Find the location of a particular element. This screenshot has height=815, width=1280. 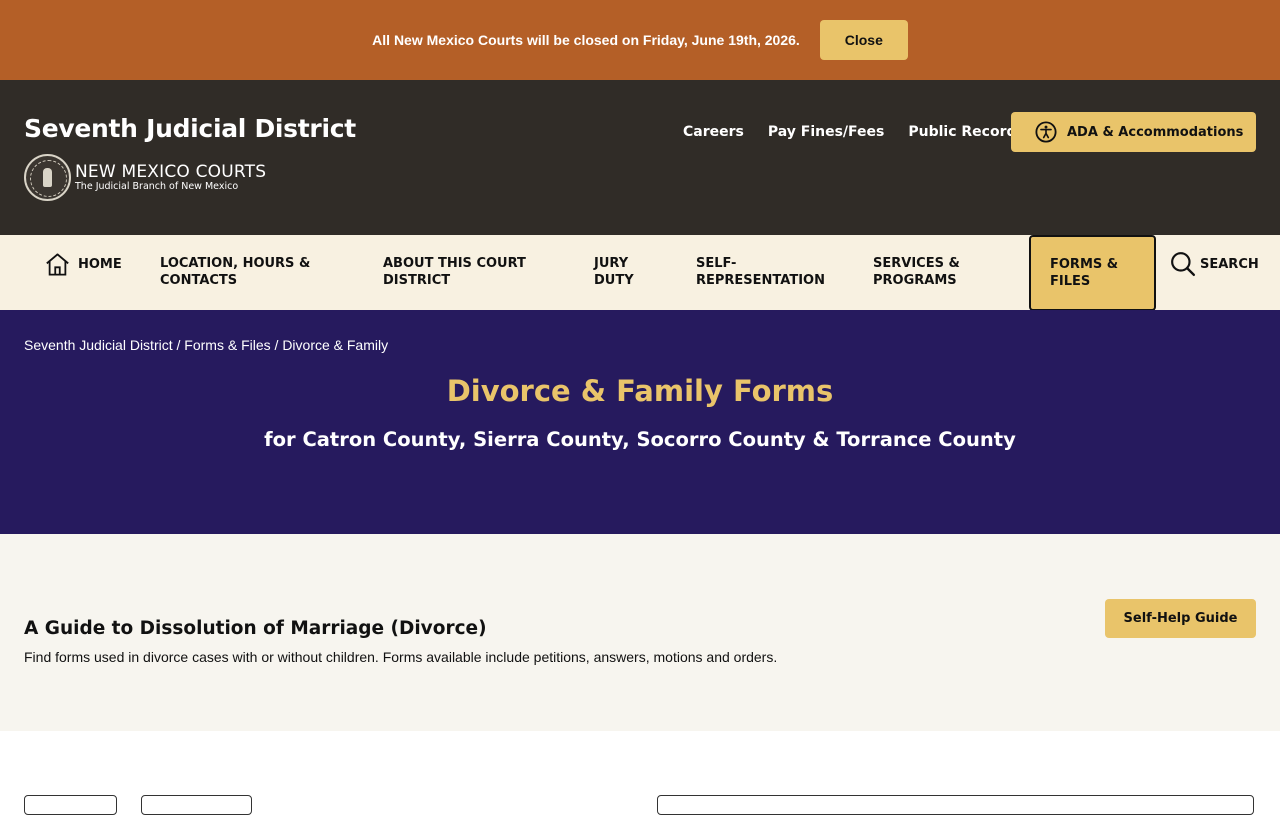

home-icon is located at coordinates (57, 264).